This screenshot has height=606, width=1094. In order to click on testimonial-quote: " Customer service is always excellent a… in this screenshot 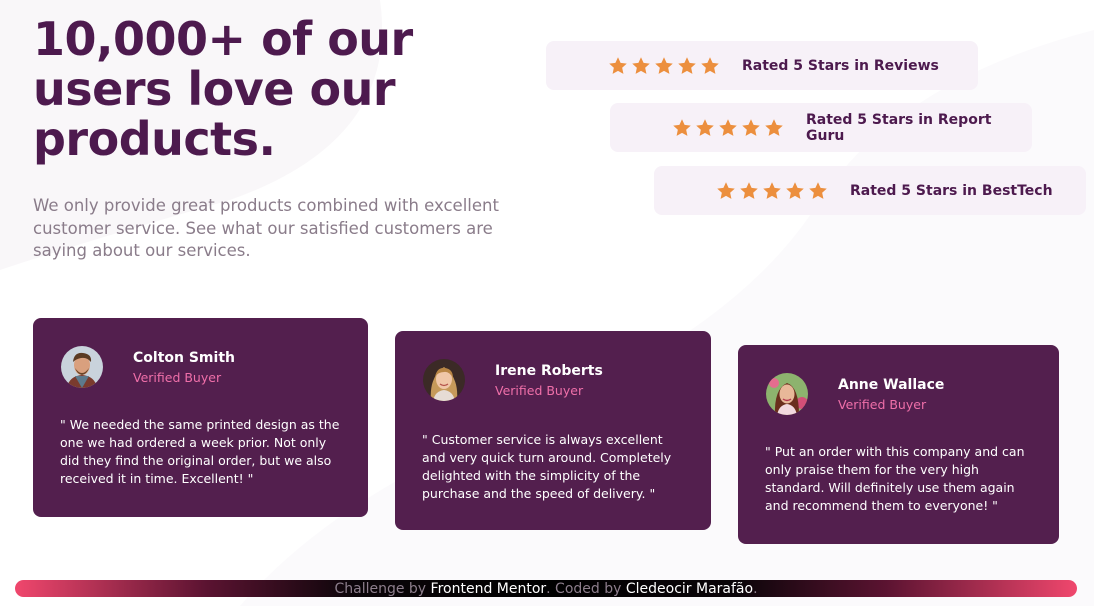, I will do `click(547, 466)`.